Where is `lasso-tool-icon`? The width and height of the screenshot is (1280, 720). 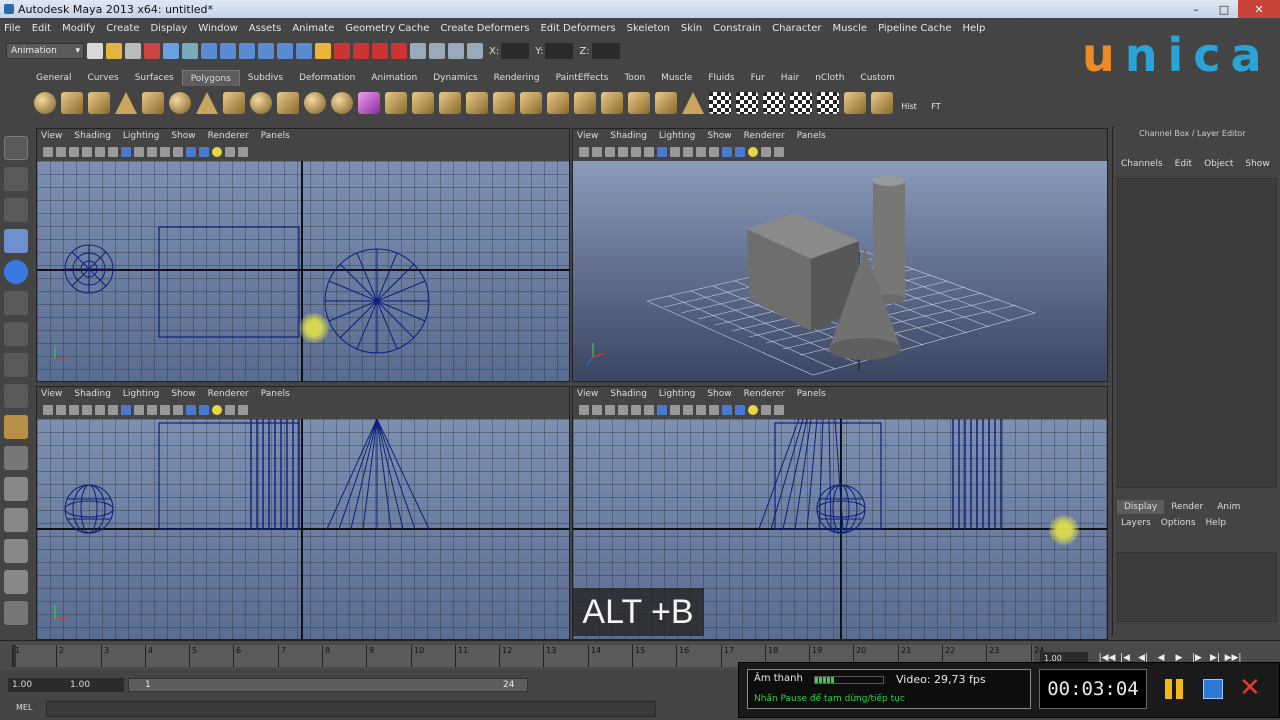
lasso-tool-icon is located at coordinates (16, 179).